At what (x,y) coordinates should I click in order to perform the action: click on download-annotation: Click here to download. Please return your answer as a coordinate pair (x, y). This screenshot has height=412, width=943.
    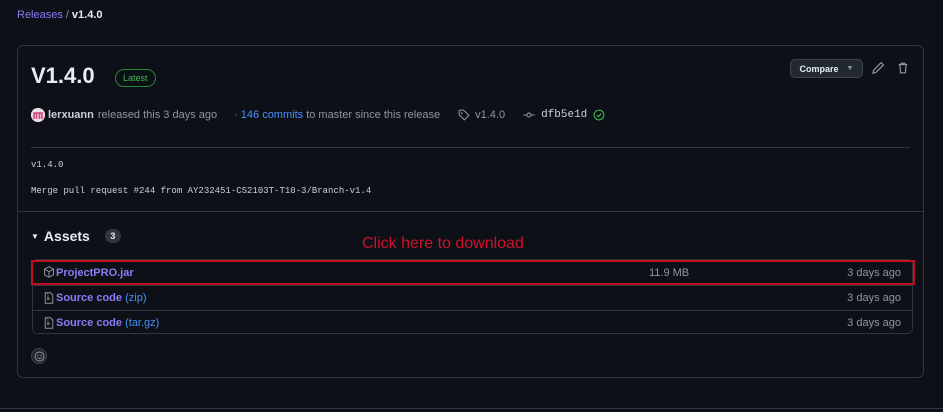
    Looking at the image, I should click on (443, 243).